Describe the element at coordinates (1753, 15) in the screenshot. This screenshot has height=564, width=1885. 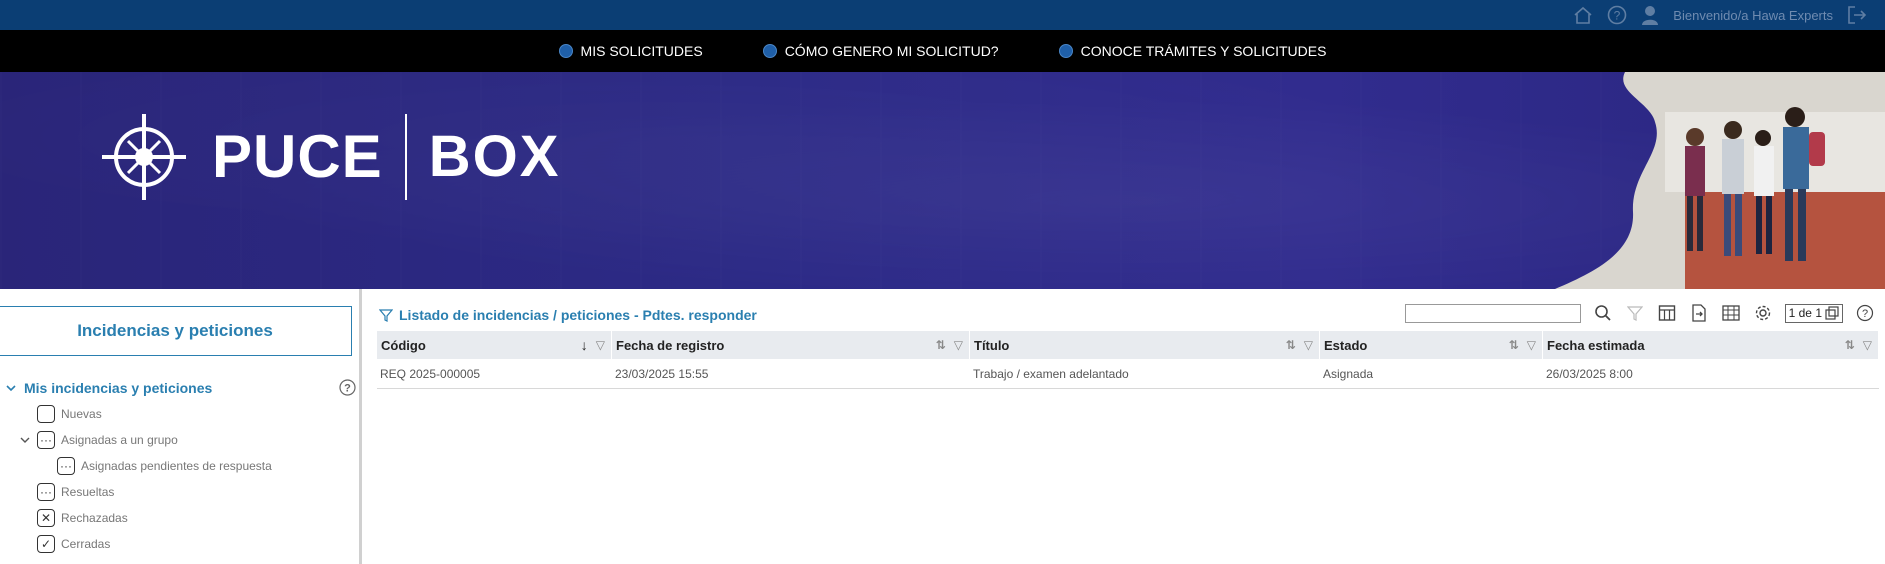
I see `welcome-text: Bienvenido/a Hawa Experts` at that location.